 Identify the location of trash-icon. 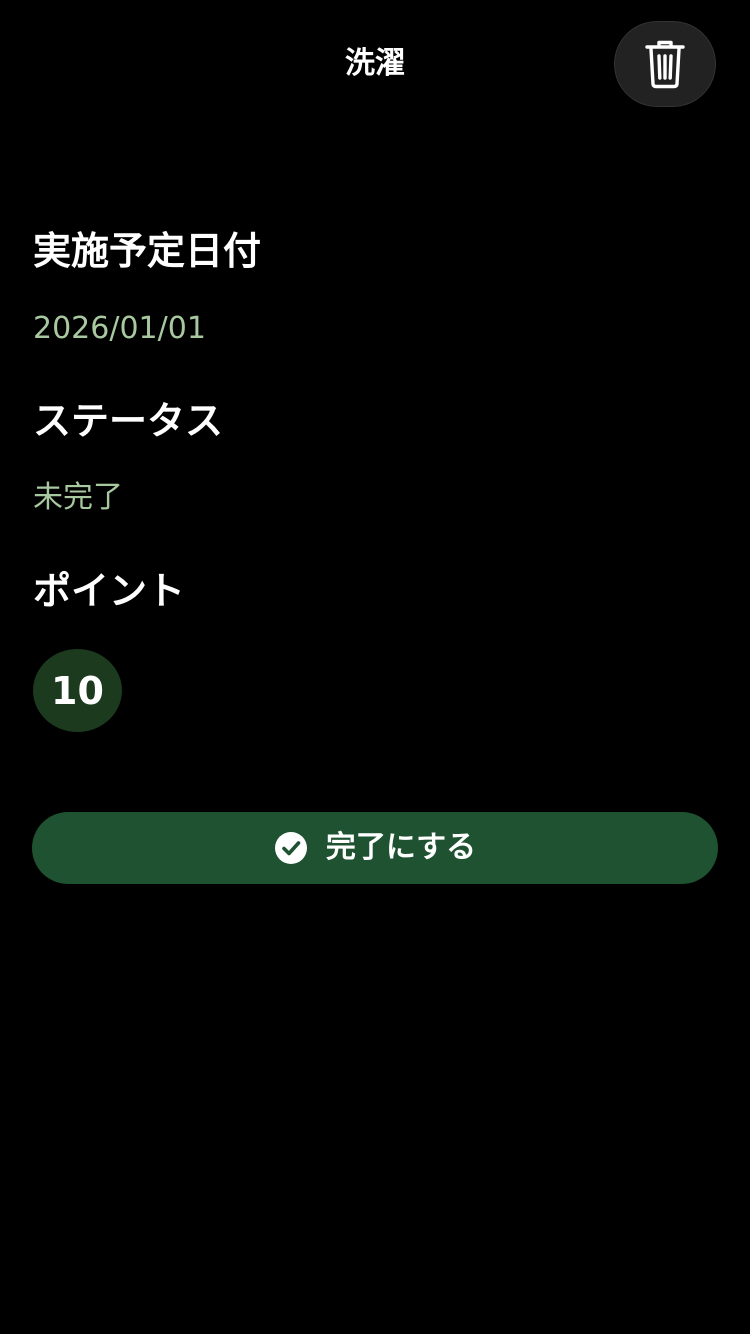
(665, 64).